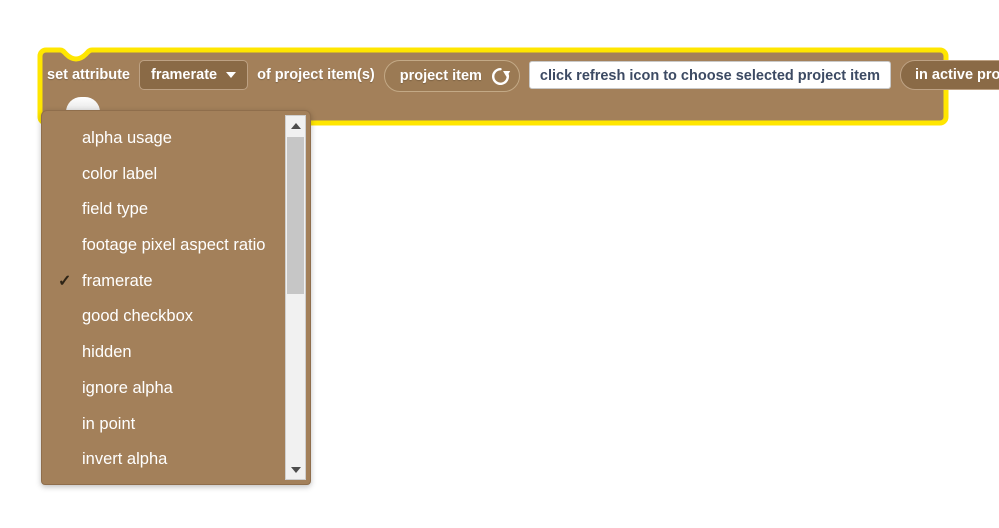 The width and height of the screenshot is (999, 528). I want to click on menu-item: ignore alpha, so click(163, 389).